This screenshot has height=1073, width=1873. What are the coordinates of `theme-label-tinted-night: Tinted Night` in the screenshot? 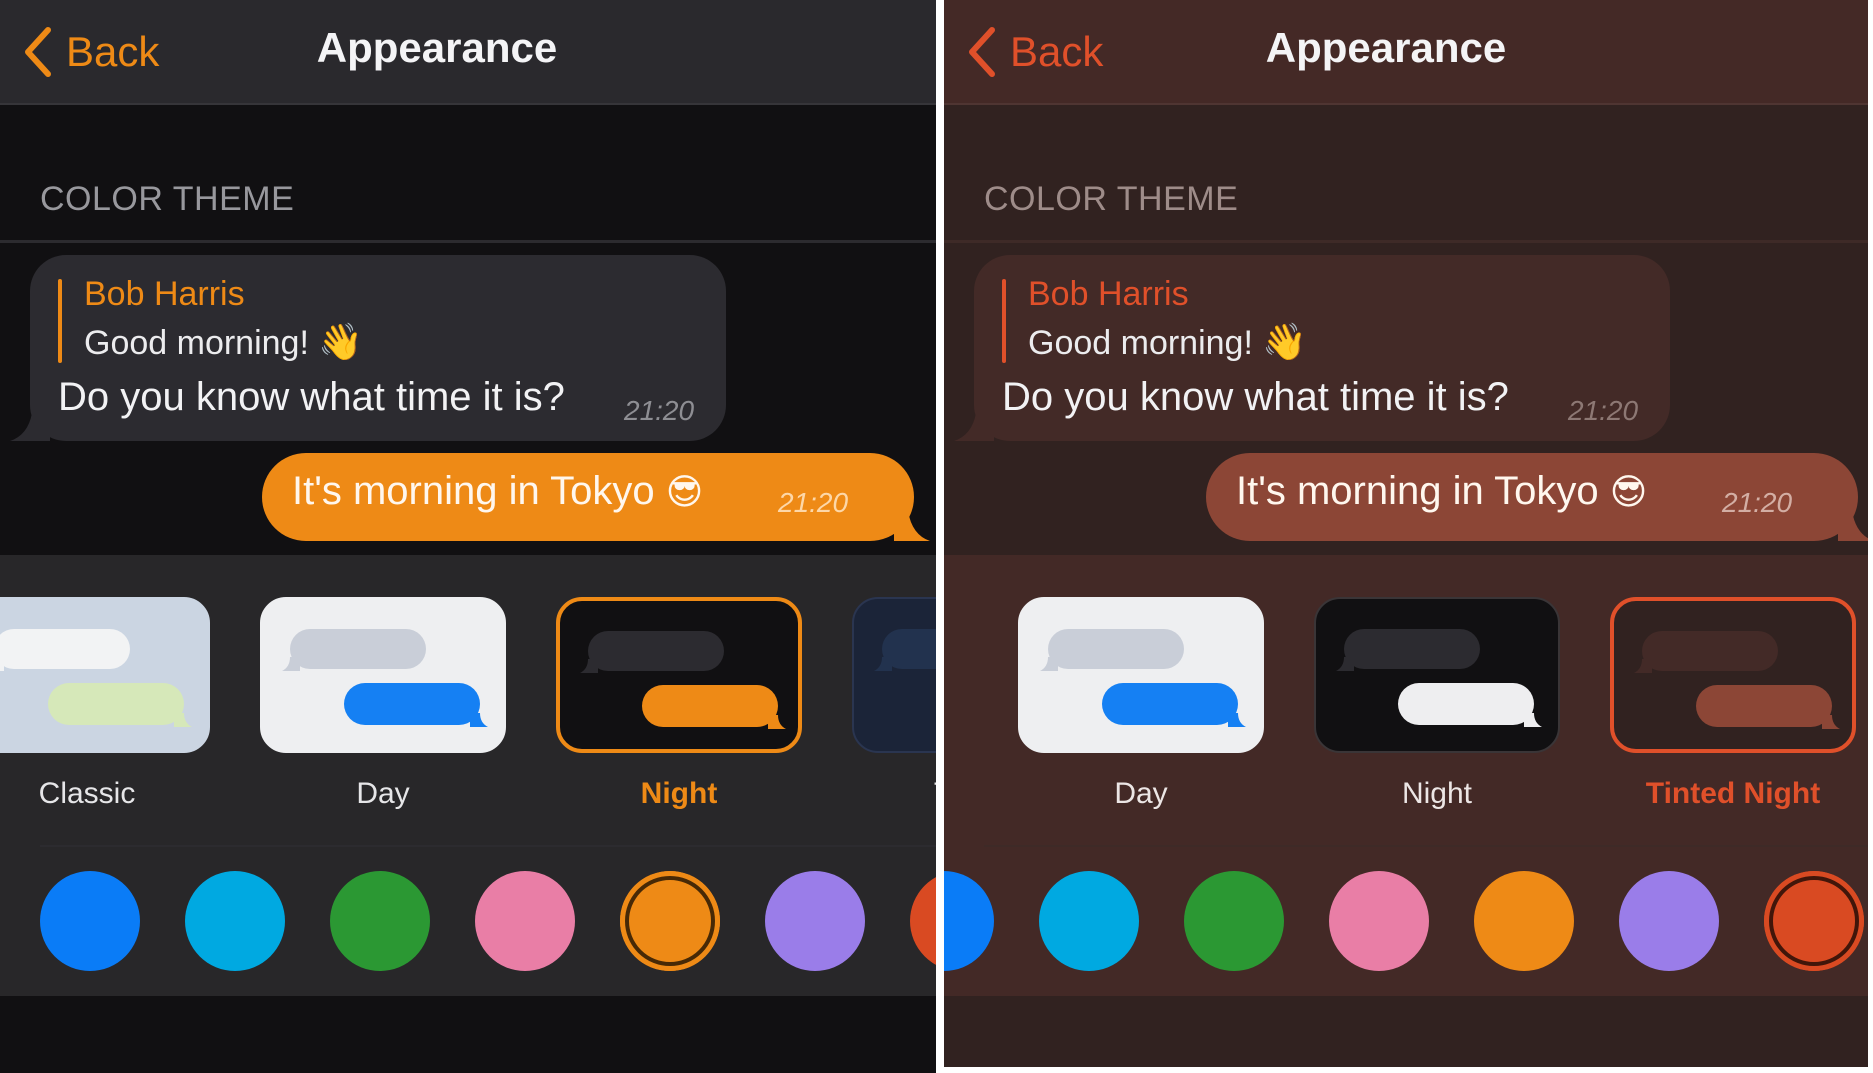 It's located at (1733, 794).